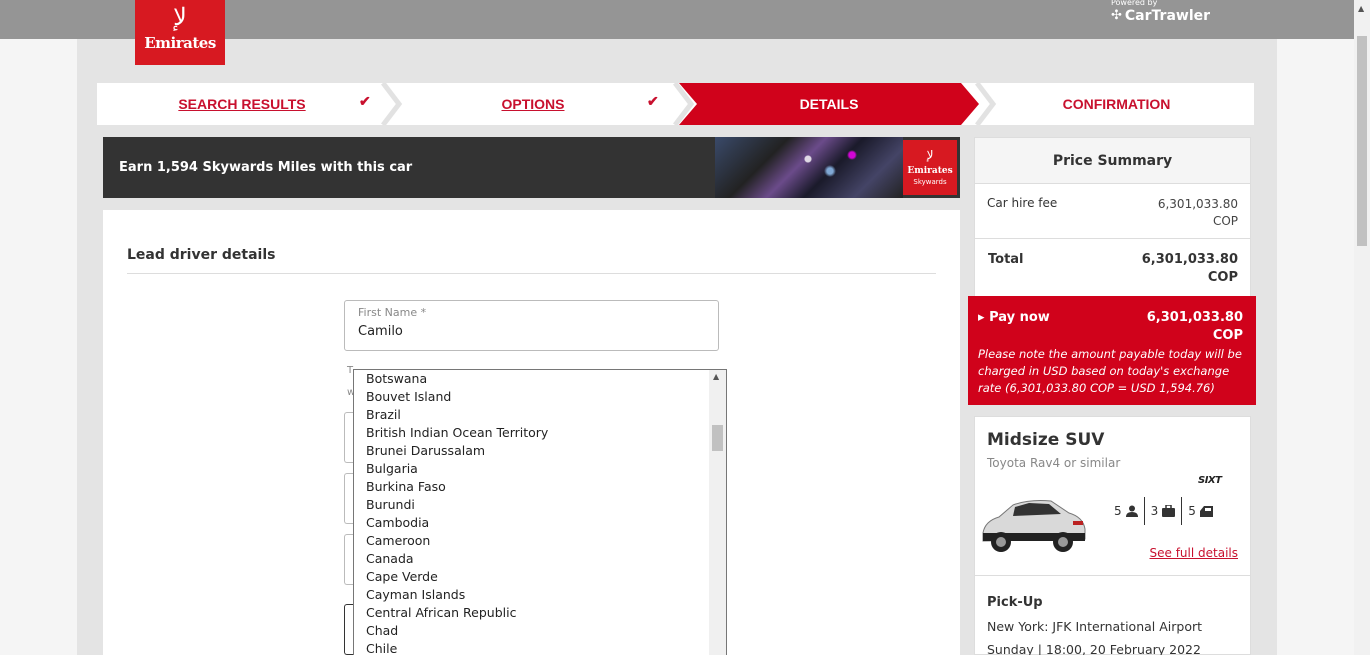 The height and width of the screenshot is (655, 1370). I want to click on skywards-badge-line2: Skywards, so click(930, 182).